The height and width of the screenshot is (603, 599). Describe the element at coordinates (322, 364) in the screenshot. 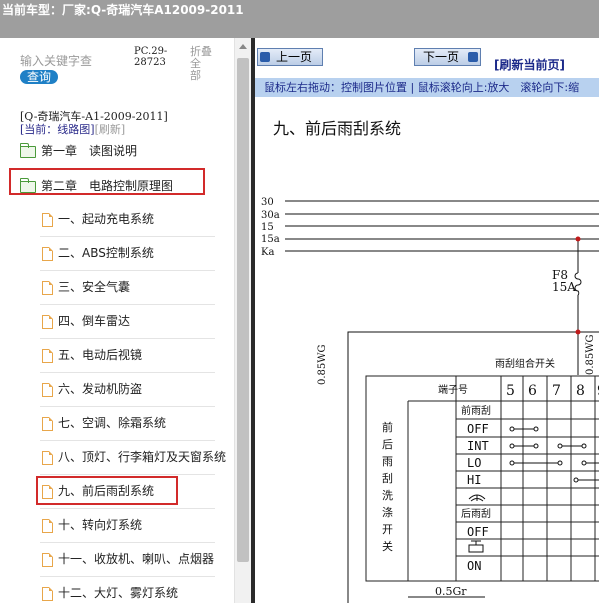

I see `wire-label-left: 0.85WG` at that location.